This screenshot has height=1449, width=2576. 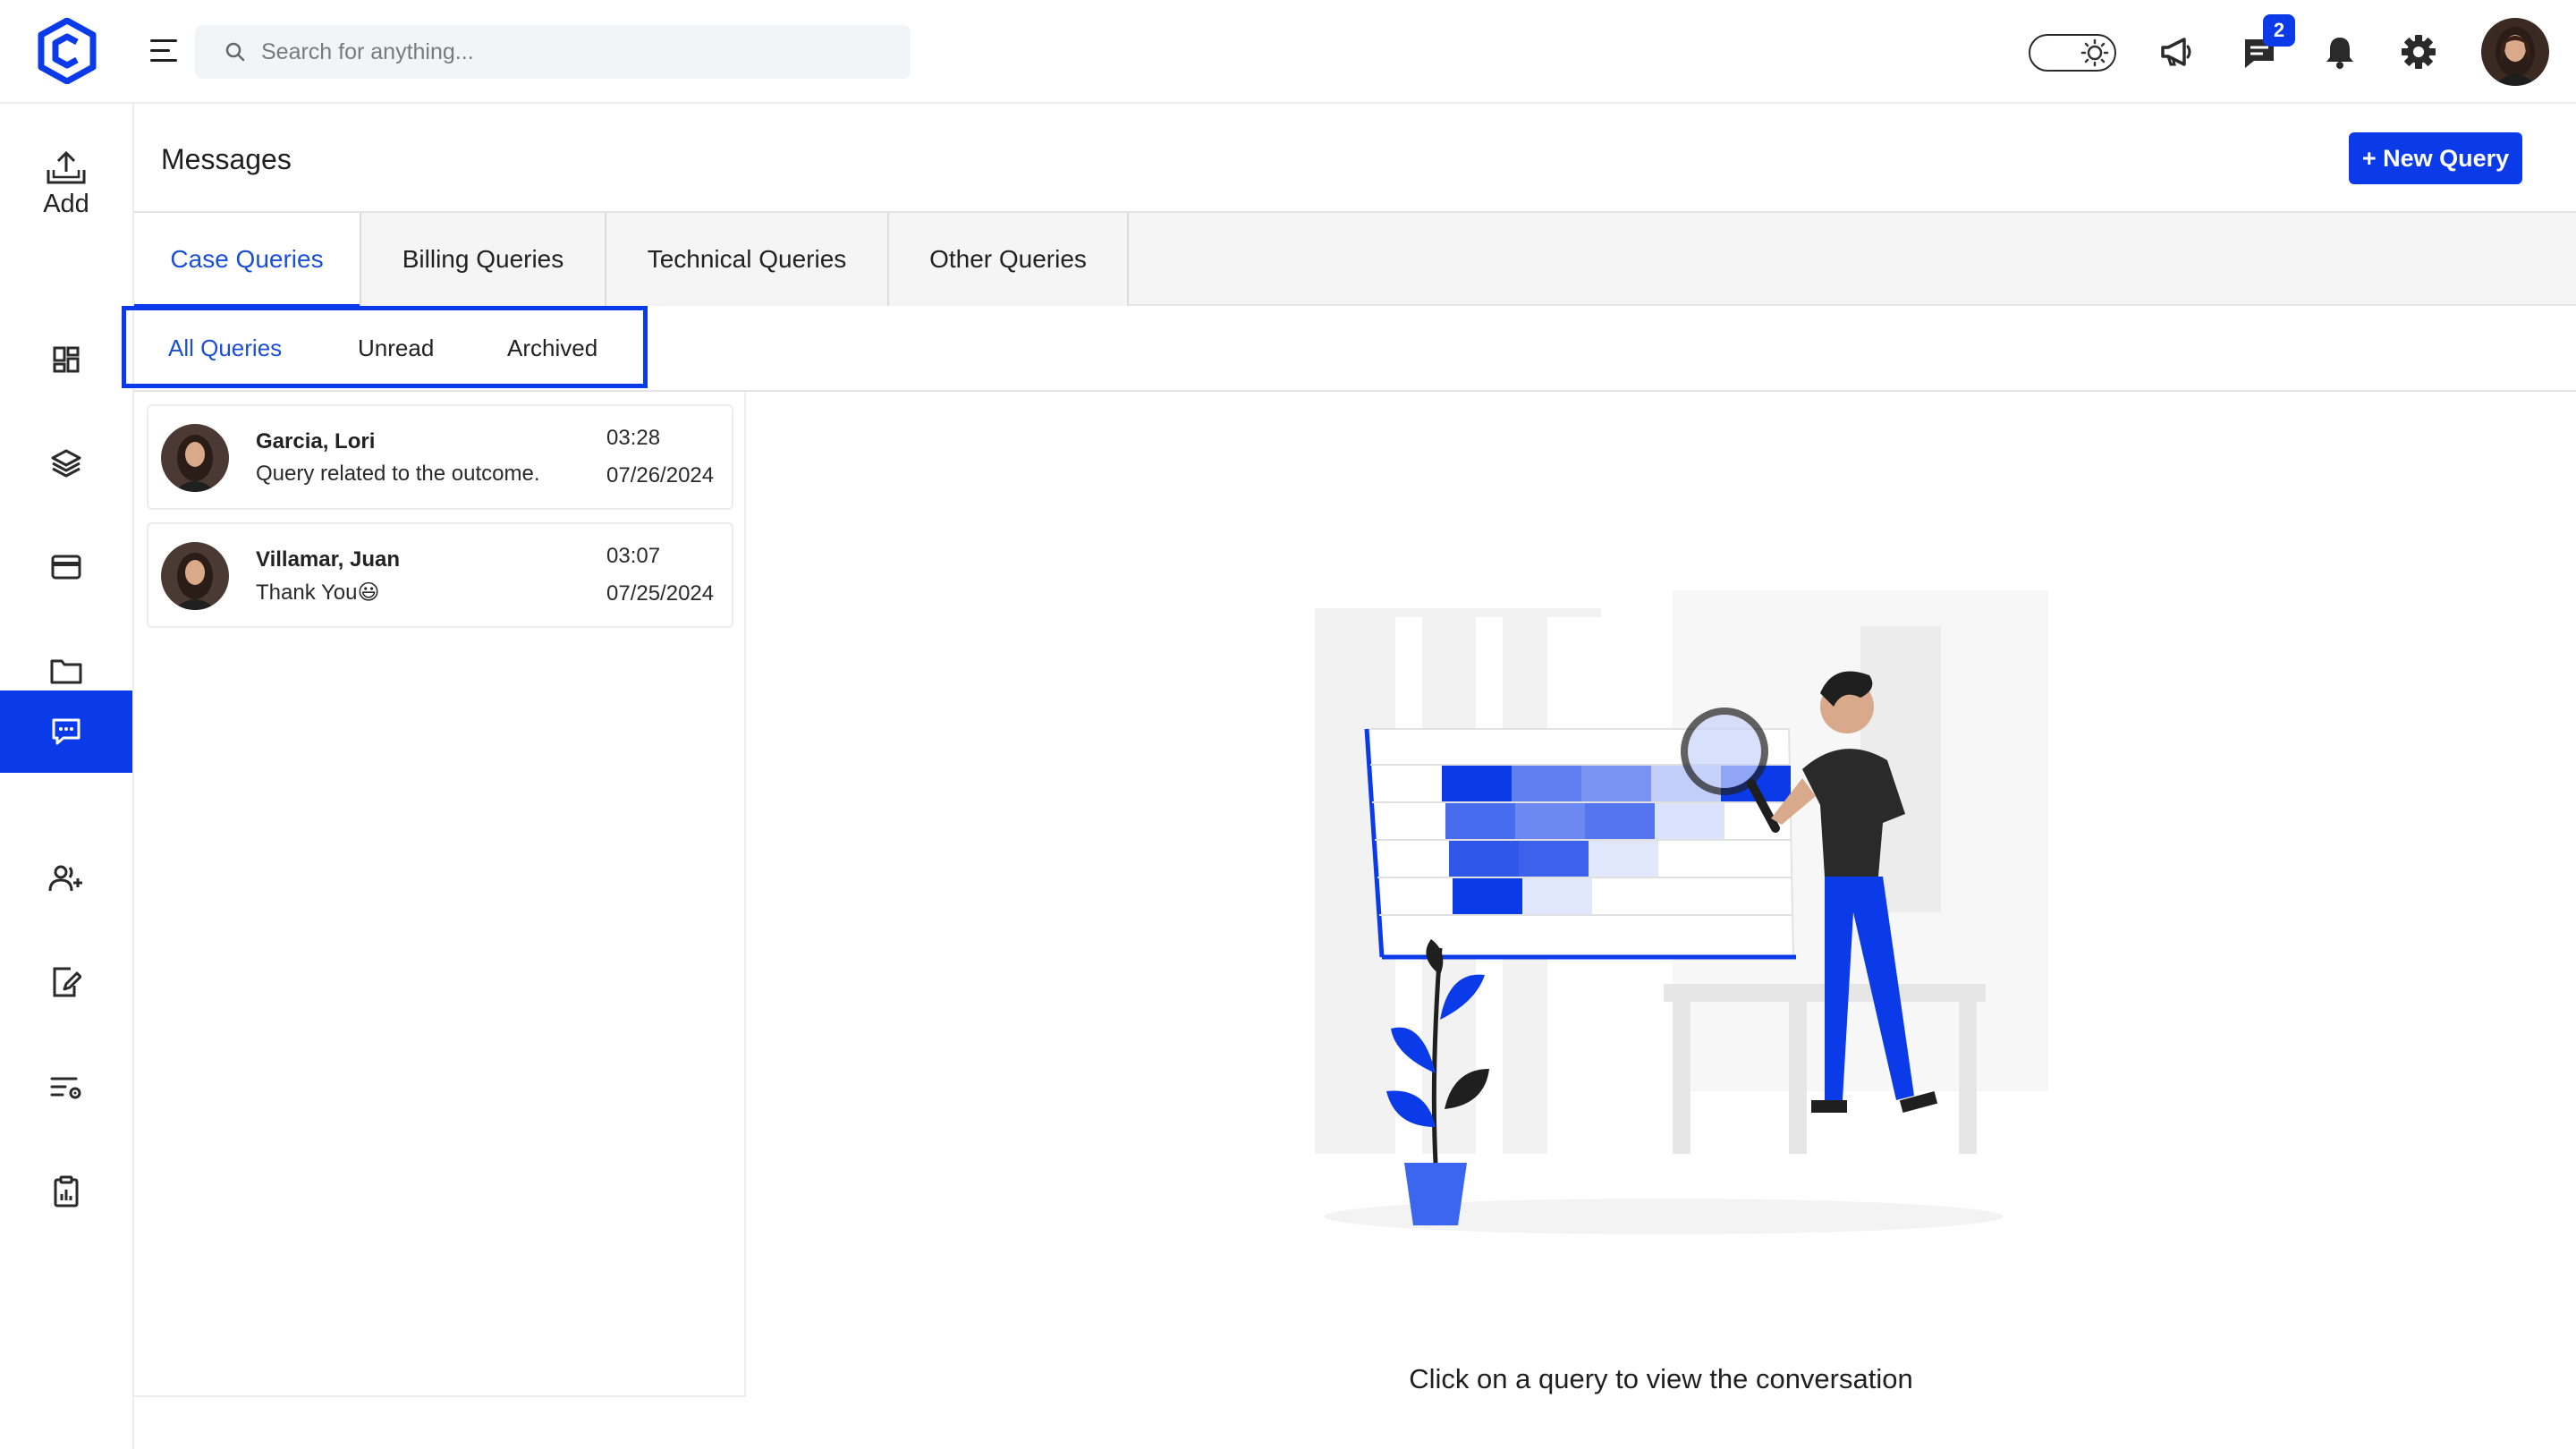 What do you see at coordinates (316, 441) in the screenshot?
I see `query-sender-name: Garcia, Lori` at bounding box center [316, 441].